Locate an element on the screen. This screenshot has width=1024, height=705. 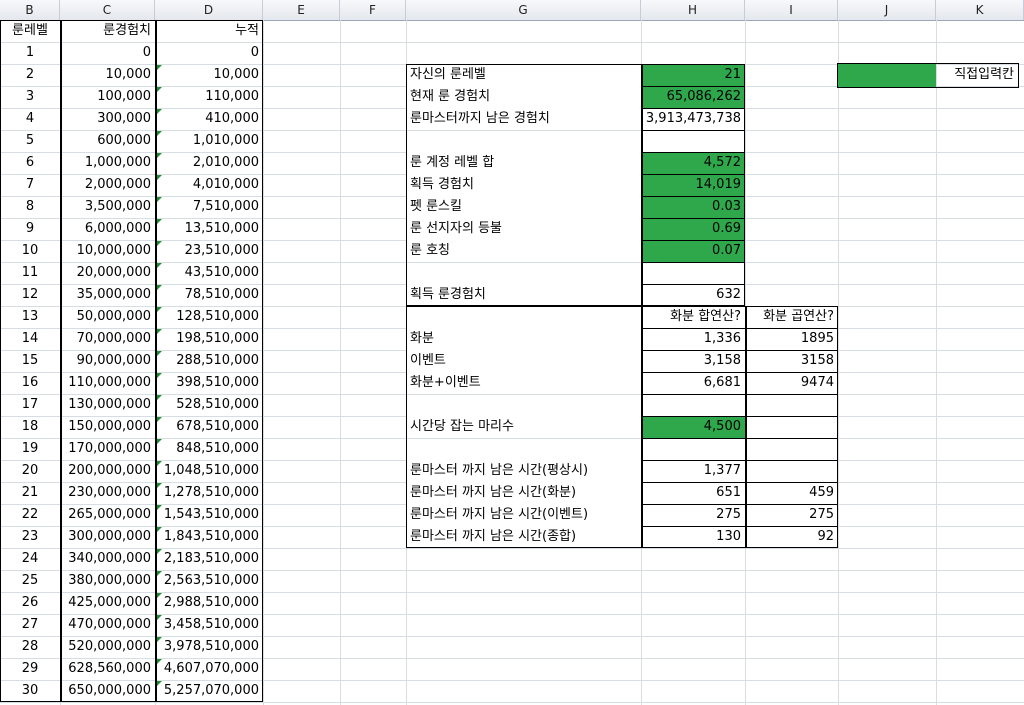
column-header-j: J is located at coordinates (887, 10).